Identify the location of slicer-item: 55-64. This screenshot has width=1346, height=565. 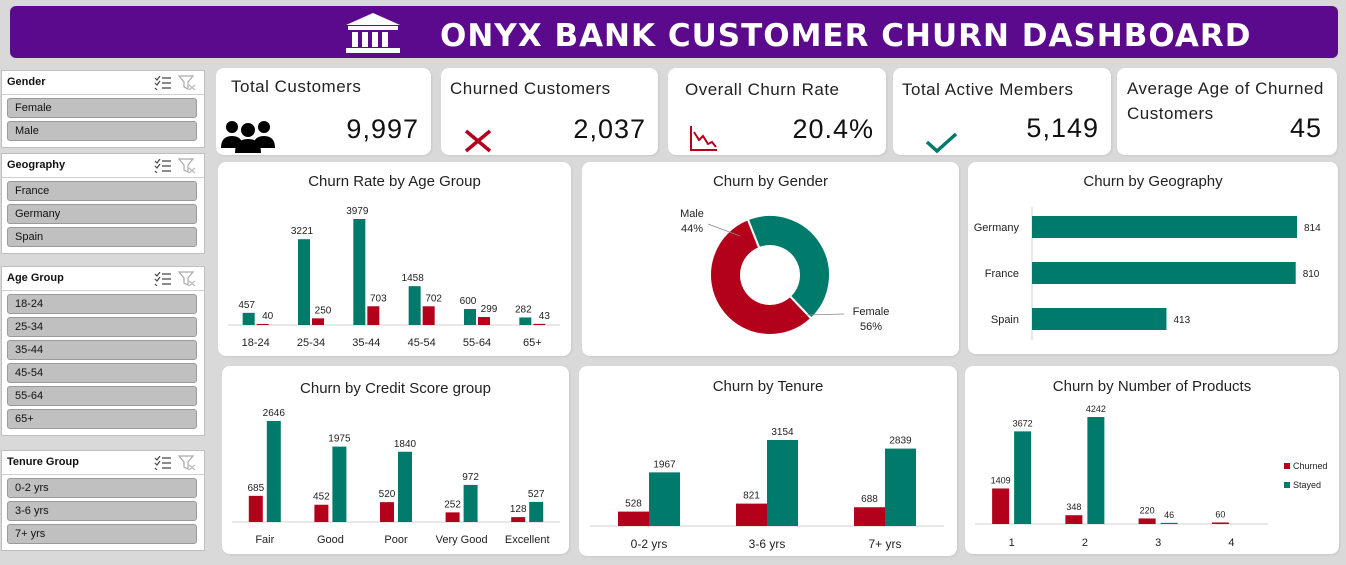
(102, 396).